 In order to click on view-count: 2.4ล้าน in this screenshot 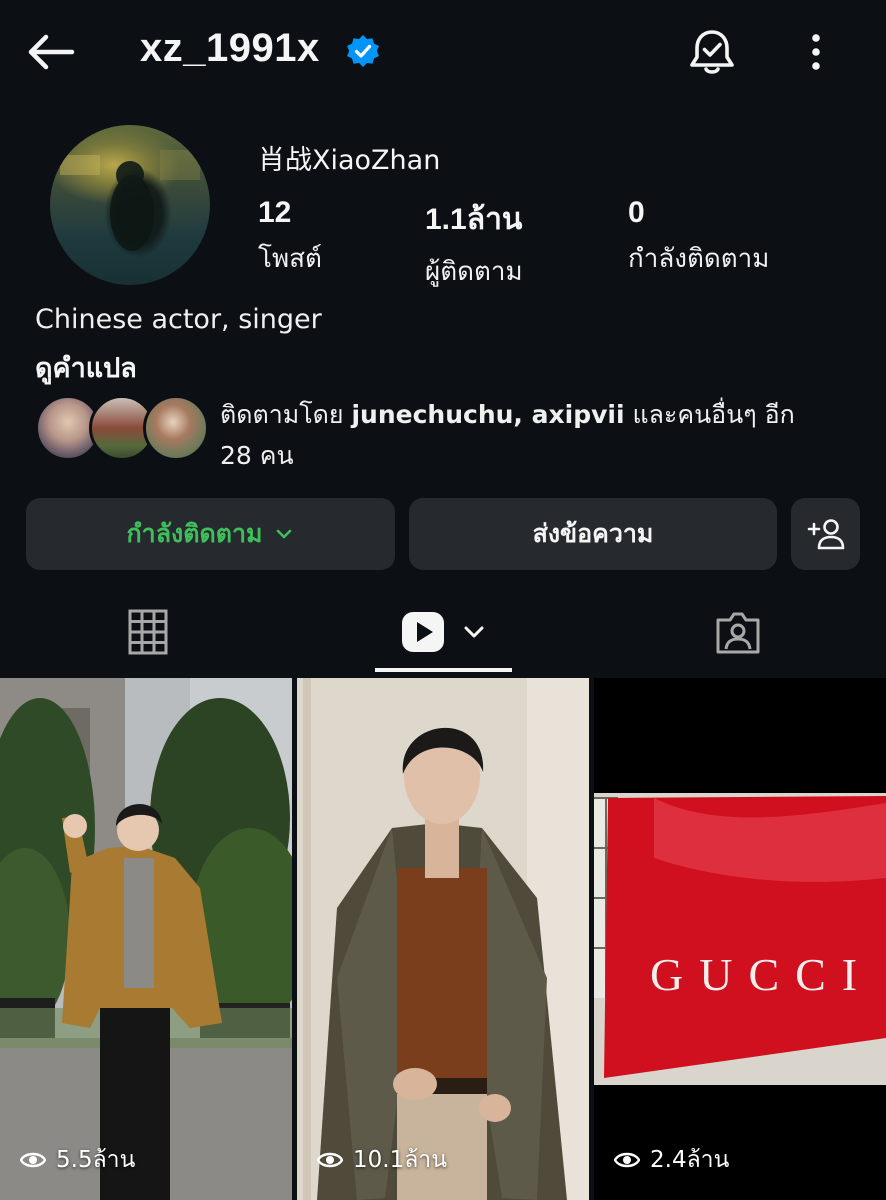, I will do `click(671, 1160)`.